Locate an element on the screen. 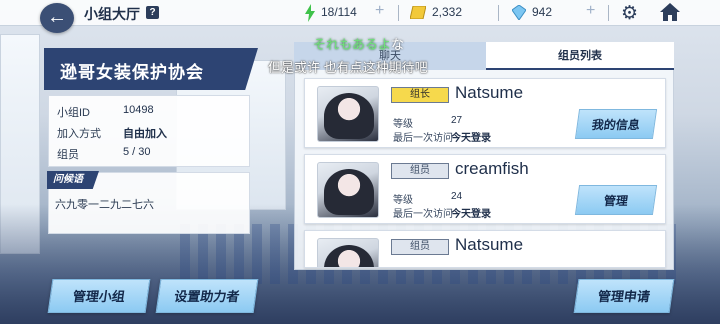 The height and width of the screenshot is (324, 720). info-value-id: 10498 is located at coordinates (138, 110).